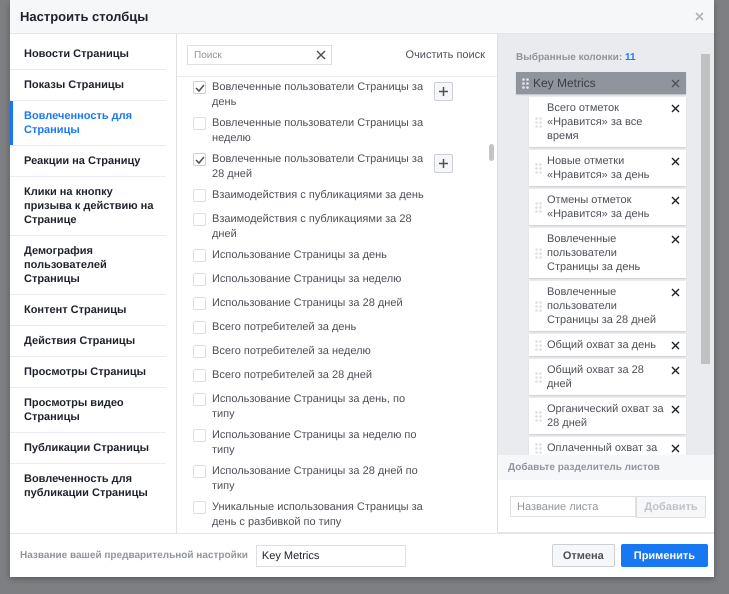 Image resolution: width=729 pixels, height=594 pixels. What do you see at coordinates (576, 58) in the screenshot?
I see `selected-columns-heading: Выбранные колонки: 11` at bounding box center [576, 58].